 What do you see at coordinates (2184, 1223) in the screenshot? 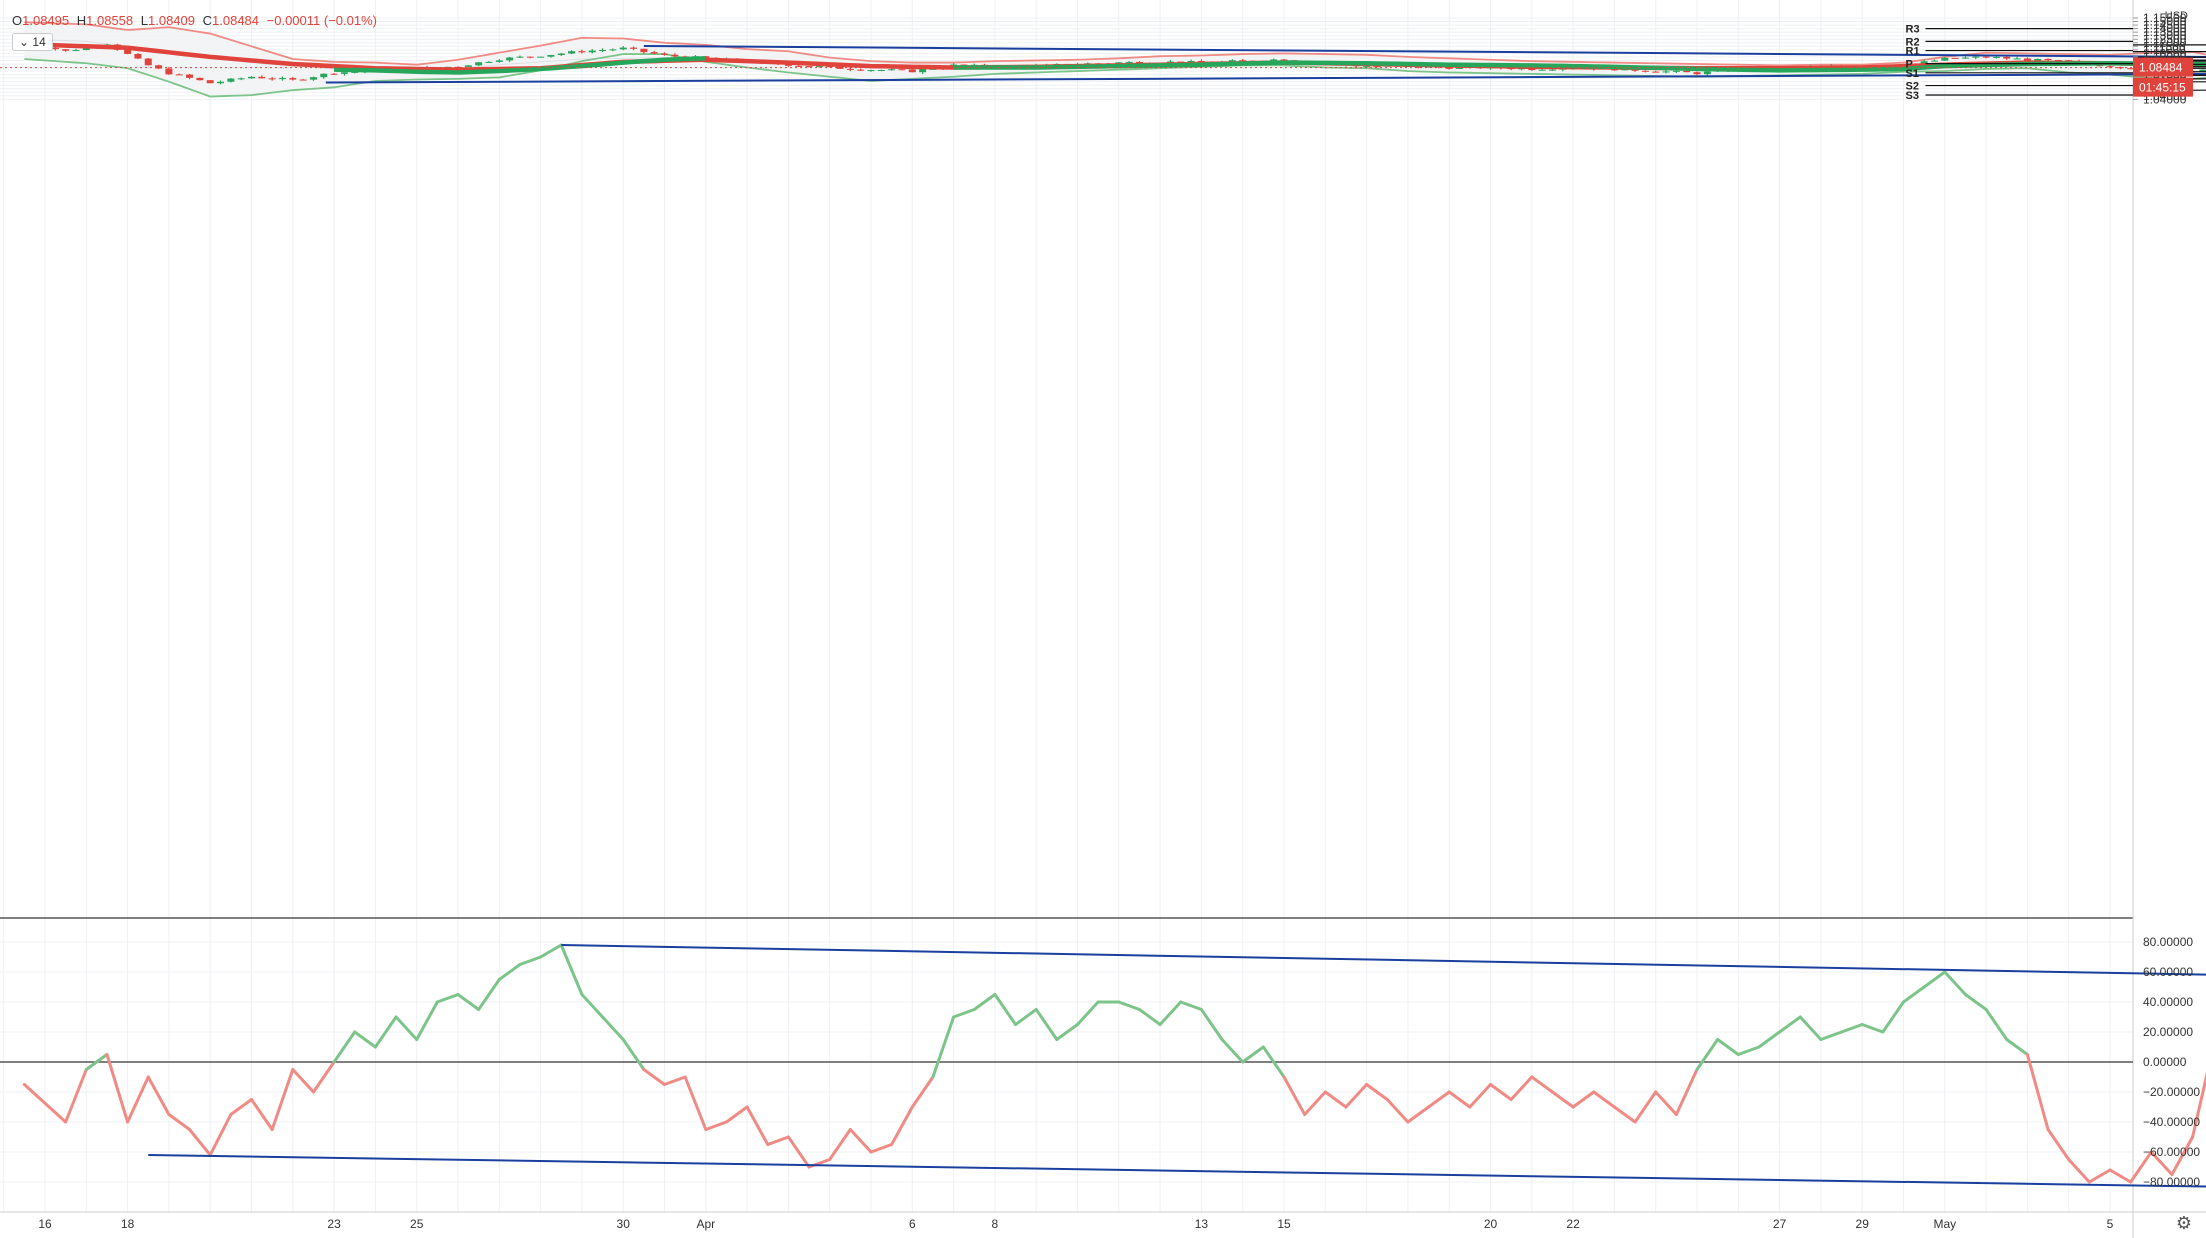
I see `gear-icon: ⚙` at bounding box center [2184, 1223].